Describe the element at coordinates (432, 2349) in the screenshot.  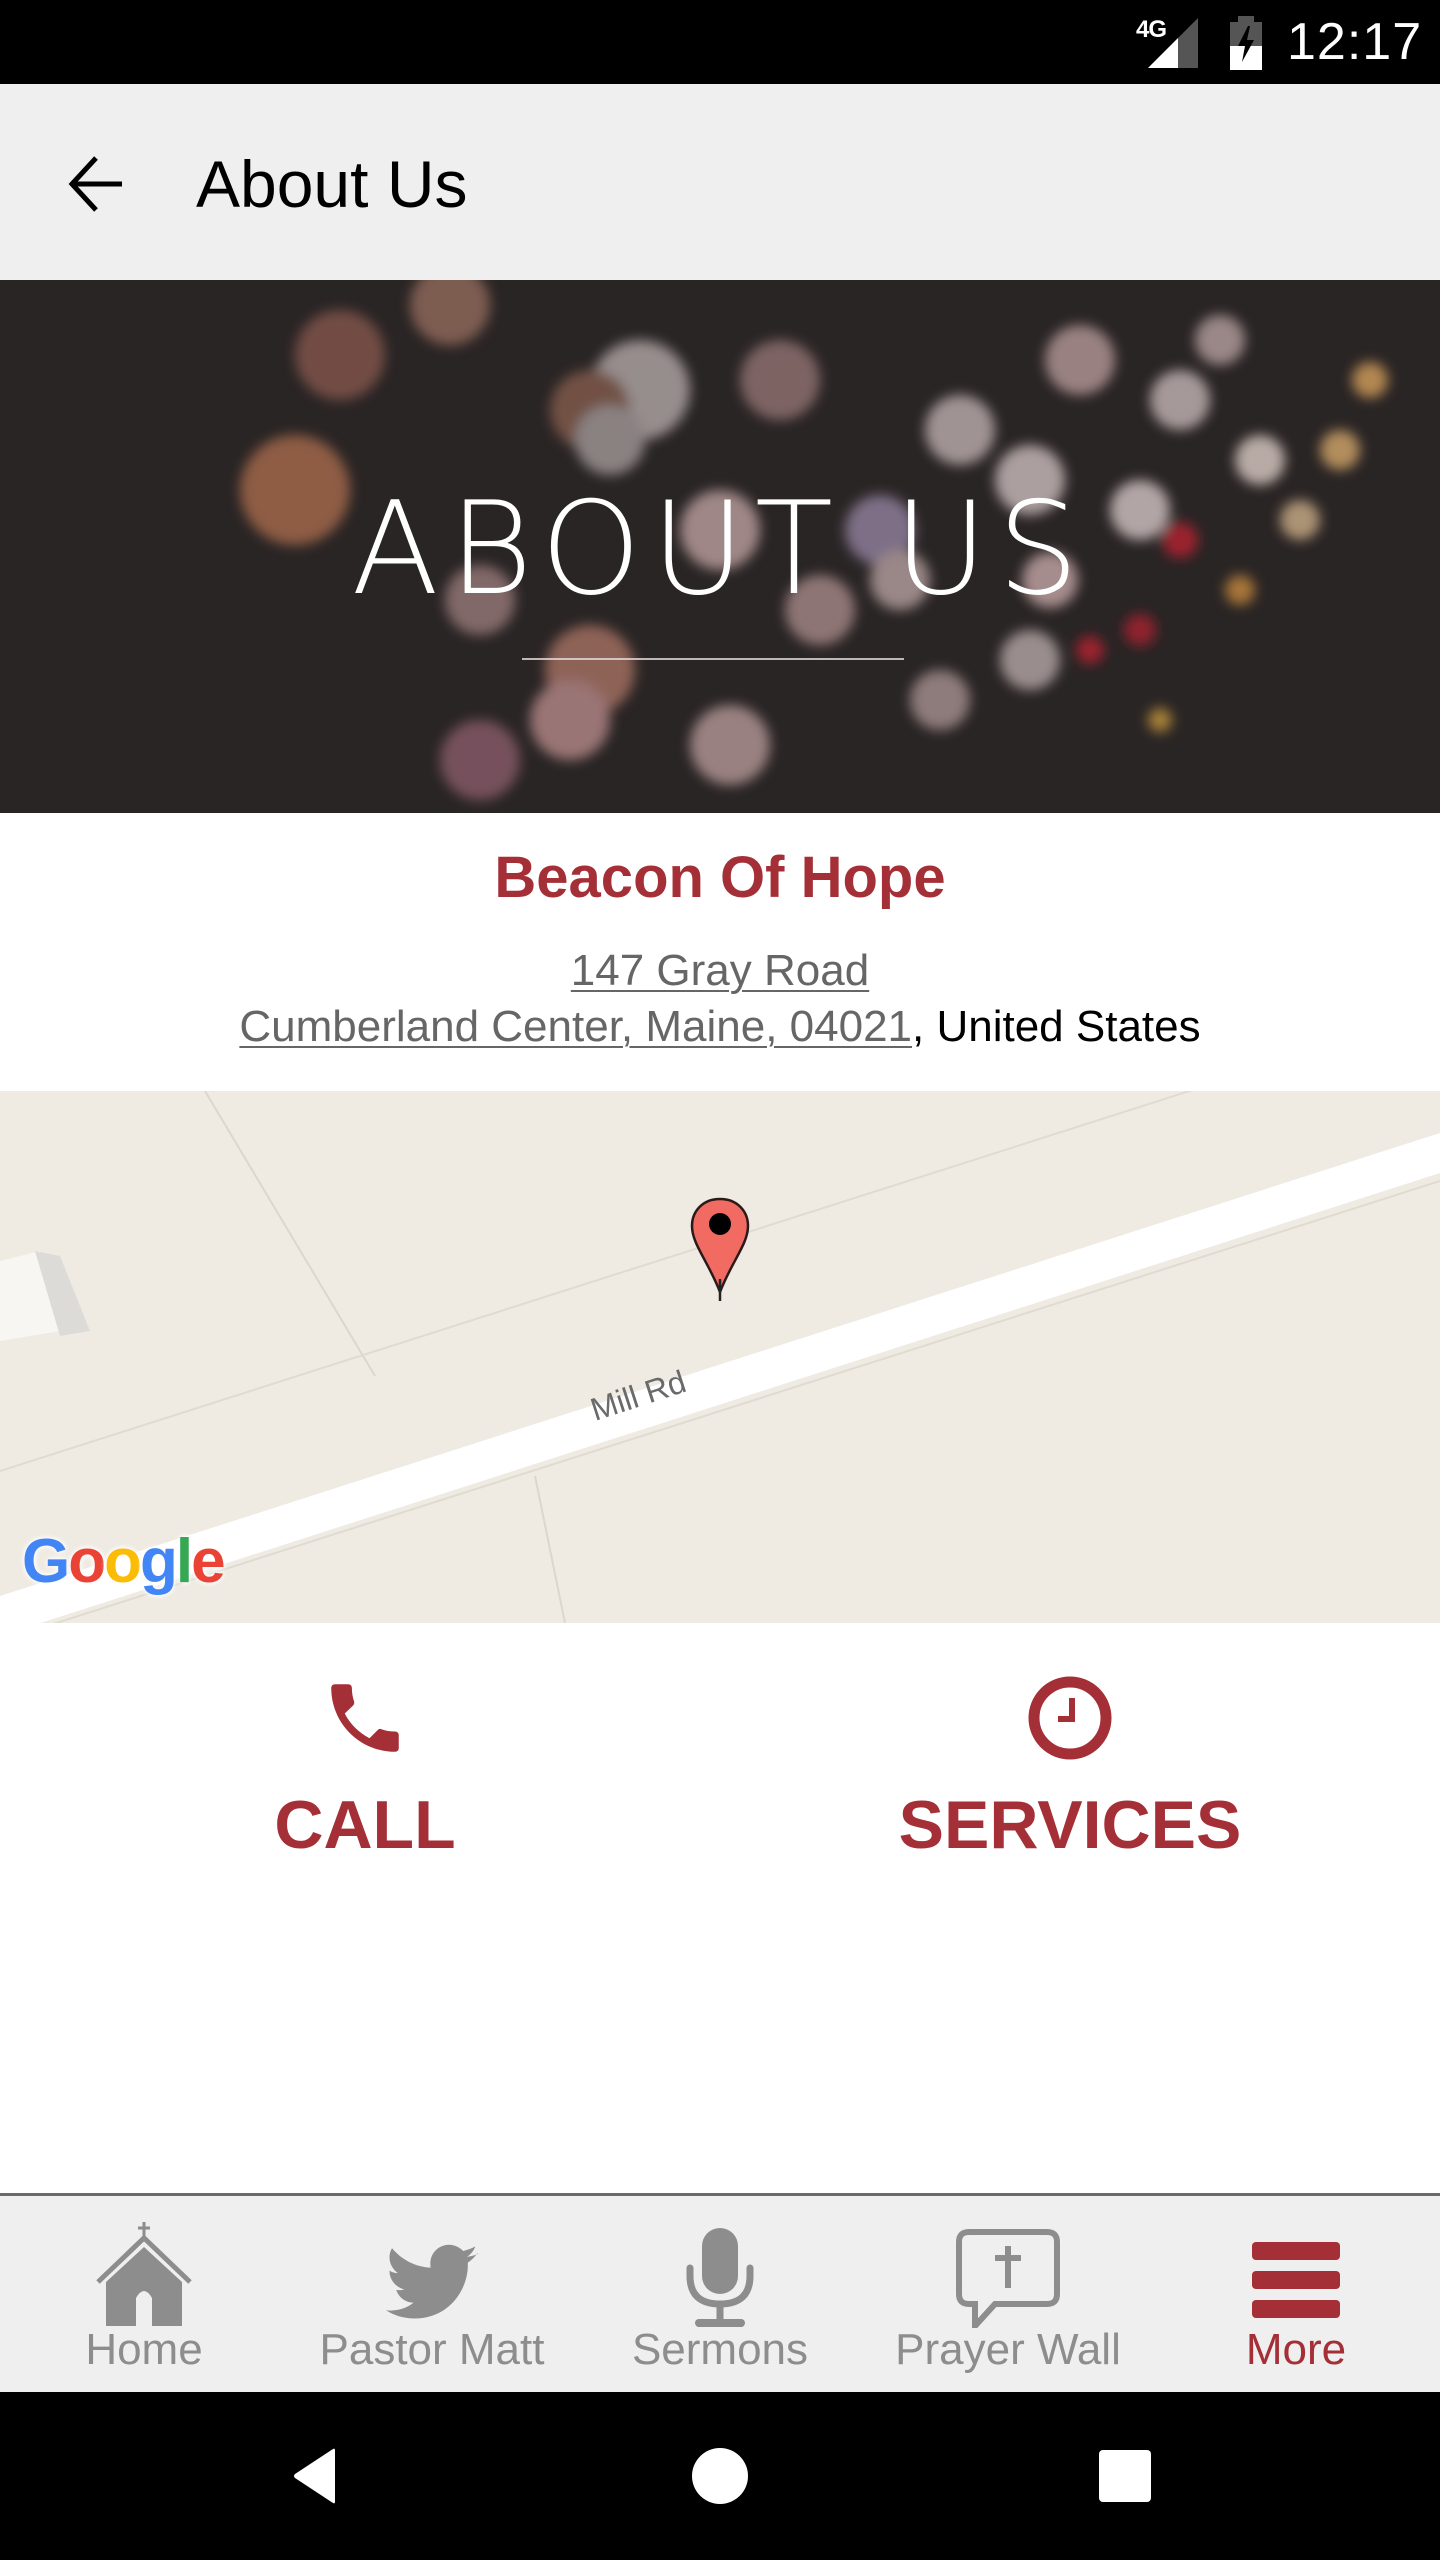
I see `tab-pastor-matt-label: Pastor Matt` at that location.